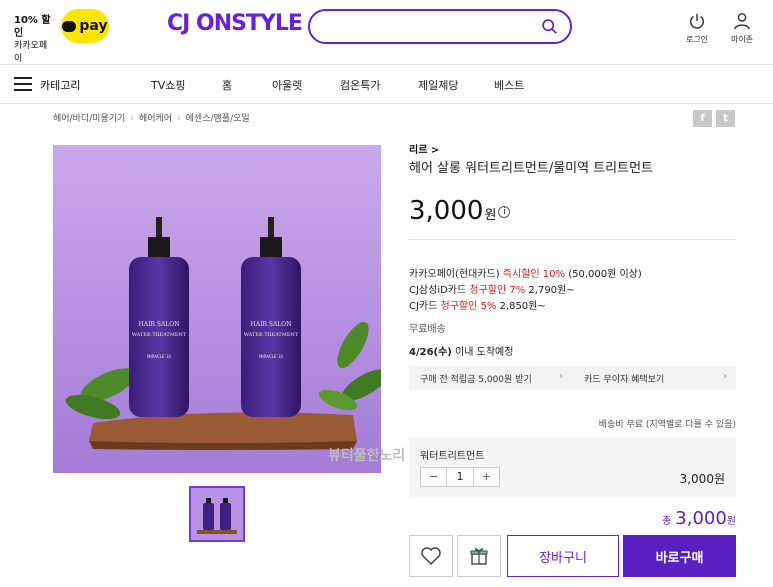  Describe the element at coordinates (572, 467) in the screenshot. I see `selected-option-box: 워터트리트먼트 − 1 + 3,000원` at that location.